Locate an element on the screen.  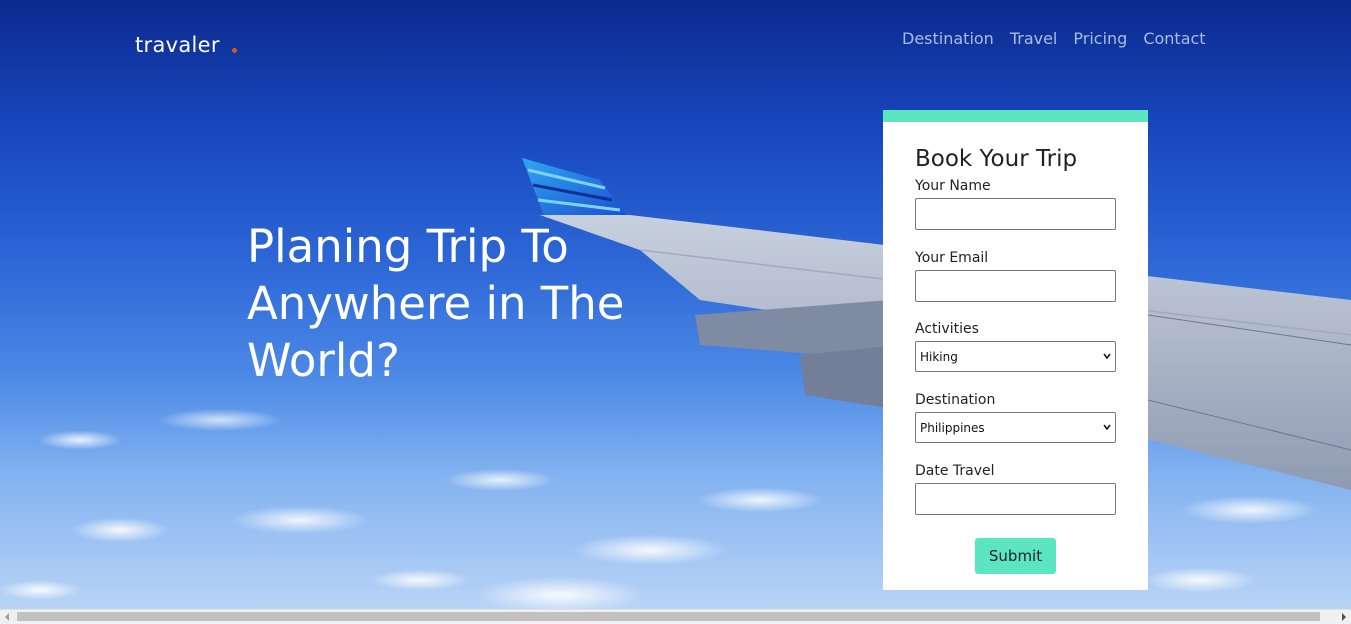
hero-headline: Planing Trip To Anywhere in The World? is located at coordinates (436, 303).